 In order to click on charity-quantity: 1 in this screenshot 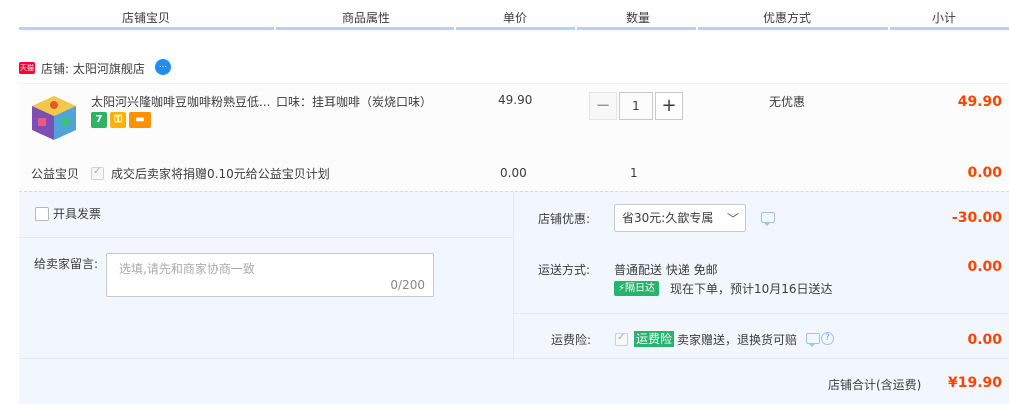, I will do `click(634, 173)`.